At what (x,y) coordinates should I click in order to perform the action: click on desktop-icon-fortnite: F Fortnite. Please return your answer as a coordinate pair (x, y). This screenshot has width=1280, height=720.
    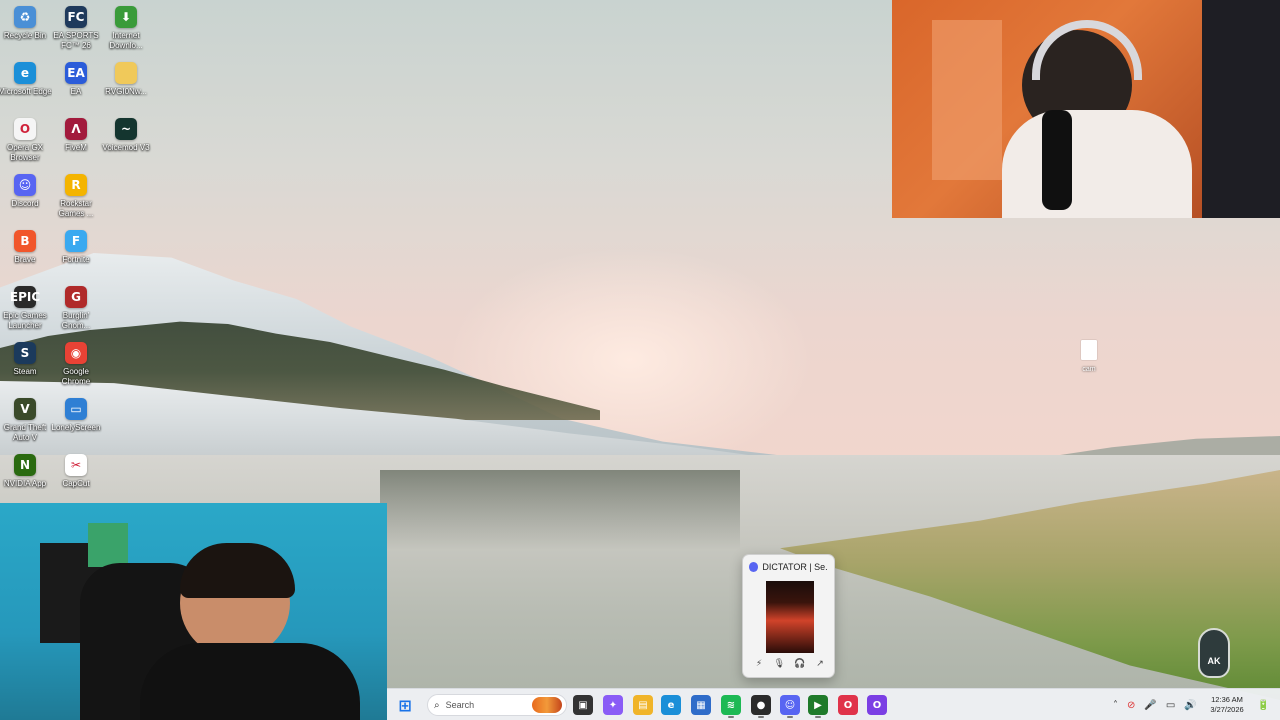
    Looking at the image, I should click on (76, 257).